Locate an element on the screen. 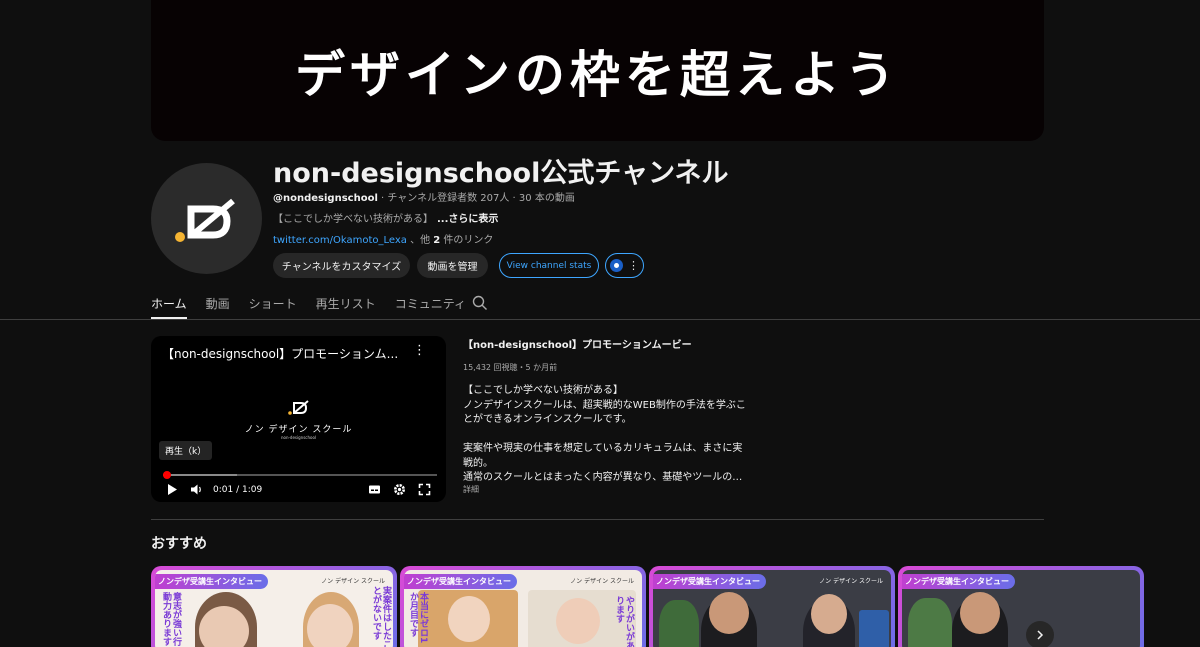 Image resolution: width=1200 pixels, height=647 pixels. subtitles-icon is located at coordinates (374, 489).